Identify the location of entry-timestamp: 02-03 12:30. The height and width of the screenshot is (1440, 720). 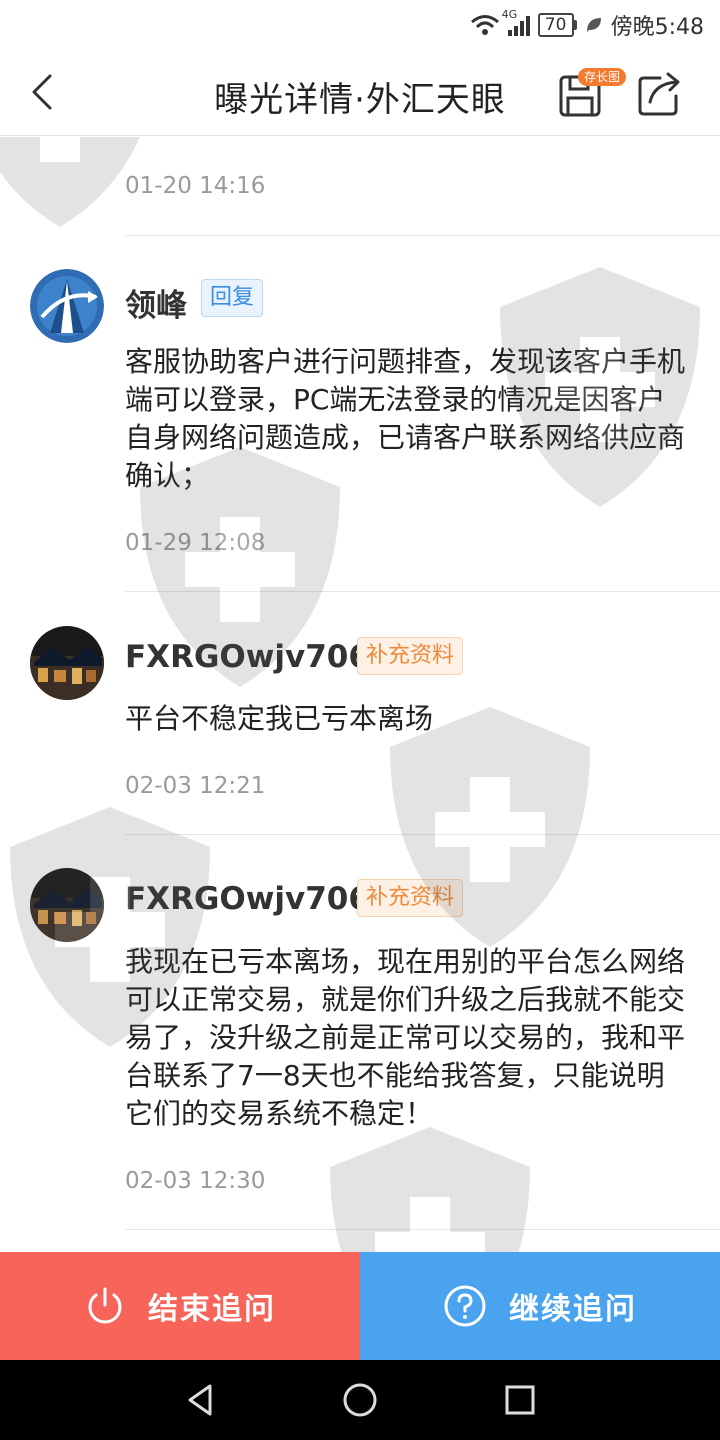
(195, 1181).